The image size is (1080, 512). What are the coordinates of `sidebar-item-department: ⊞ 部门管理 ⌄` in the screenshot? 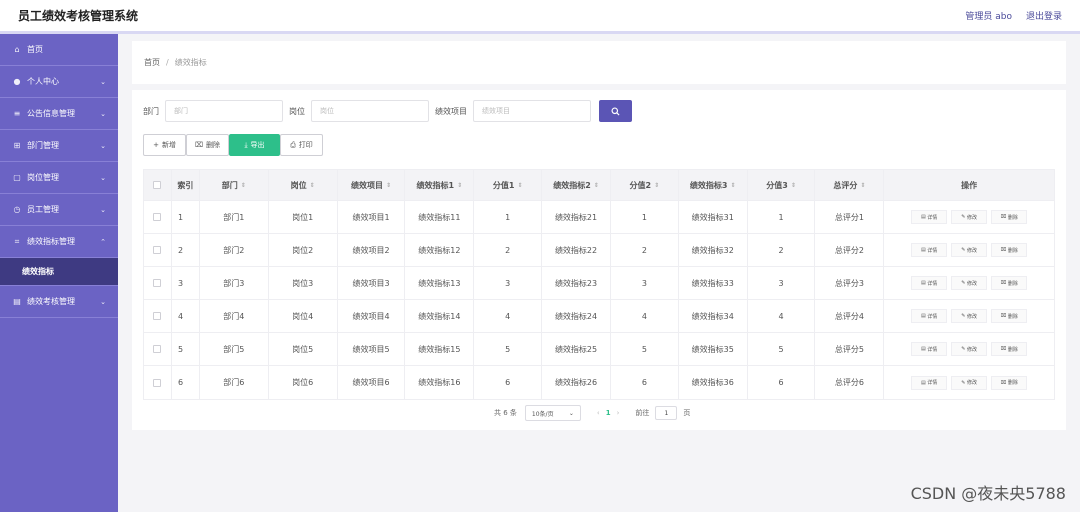 It's located at (59, 146).